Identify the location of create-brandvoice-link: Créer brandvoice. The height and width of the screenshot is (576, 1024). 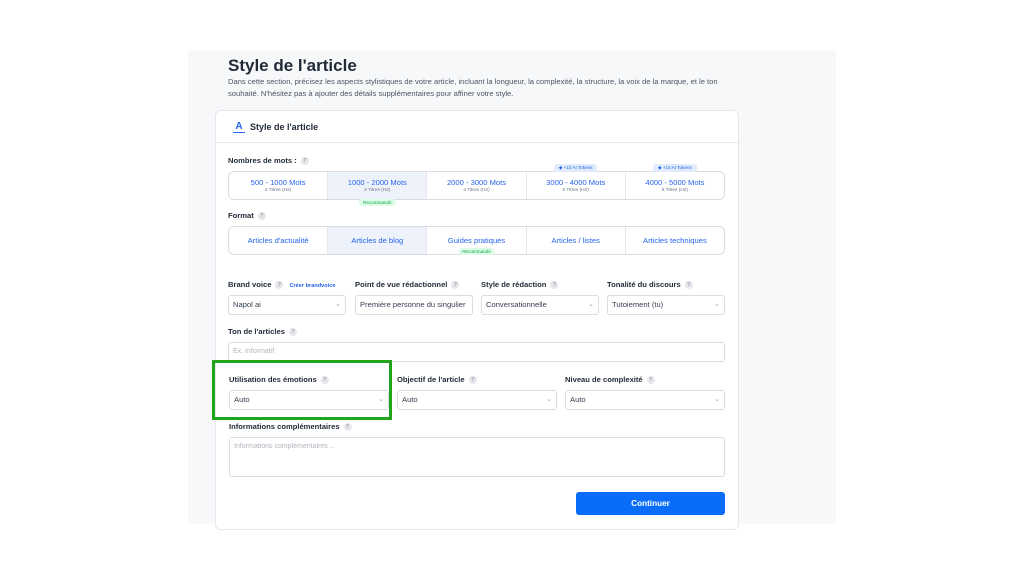
(312, 286).